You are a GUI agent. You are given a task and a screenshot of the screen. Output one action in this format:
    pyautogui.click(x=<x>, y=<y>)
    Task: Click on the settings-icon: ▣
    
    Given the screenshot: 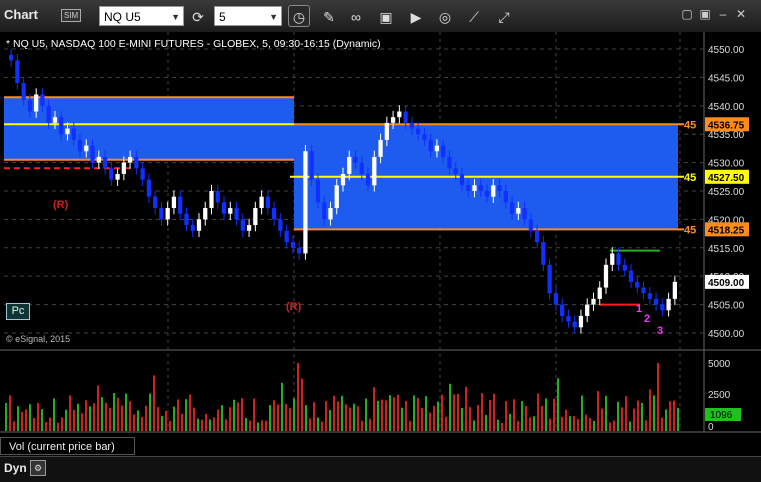 What is the action you would take?
    pyautogui.click(x=705, y=14)
    